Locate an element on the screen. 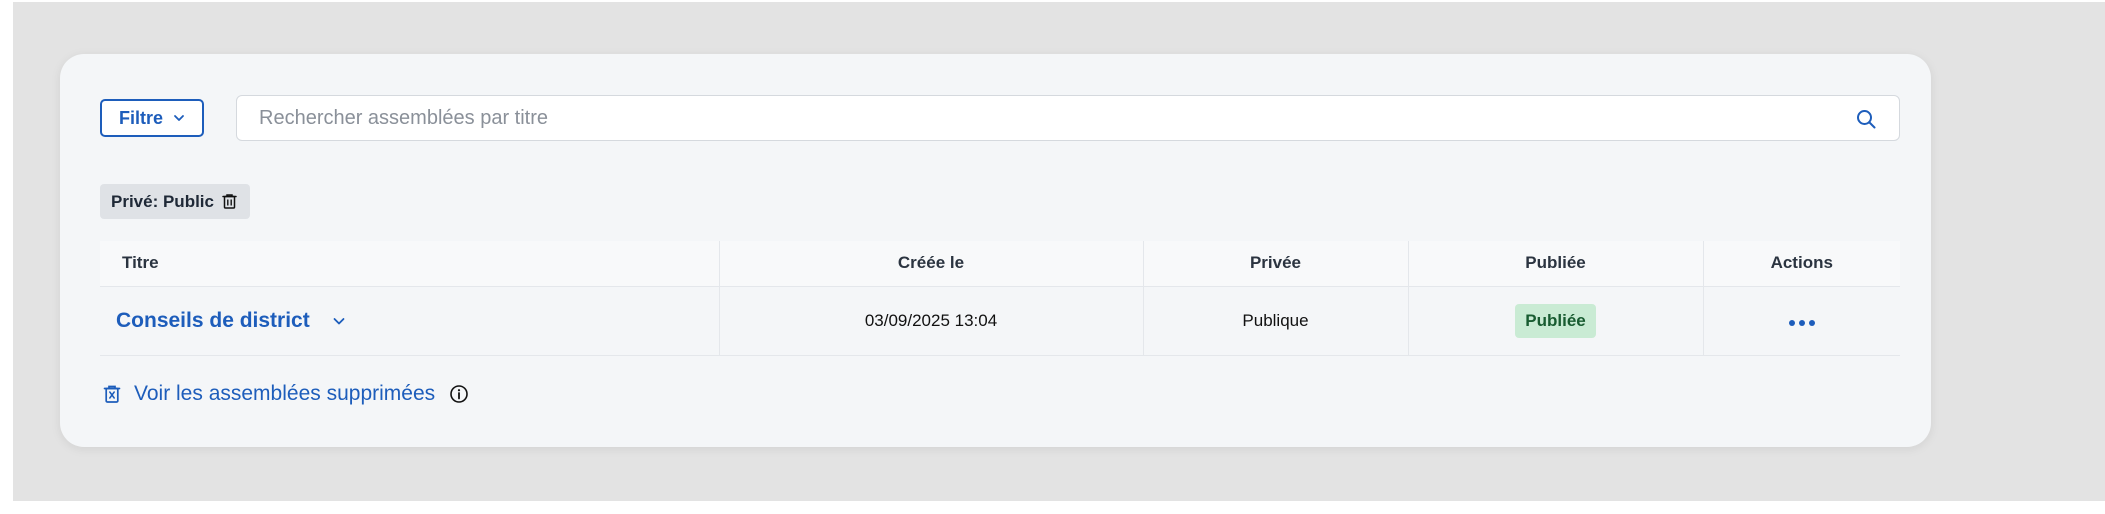  filter-button: Filtre is located at coordinates (152, 118).